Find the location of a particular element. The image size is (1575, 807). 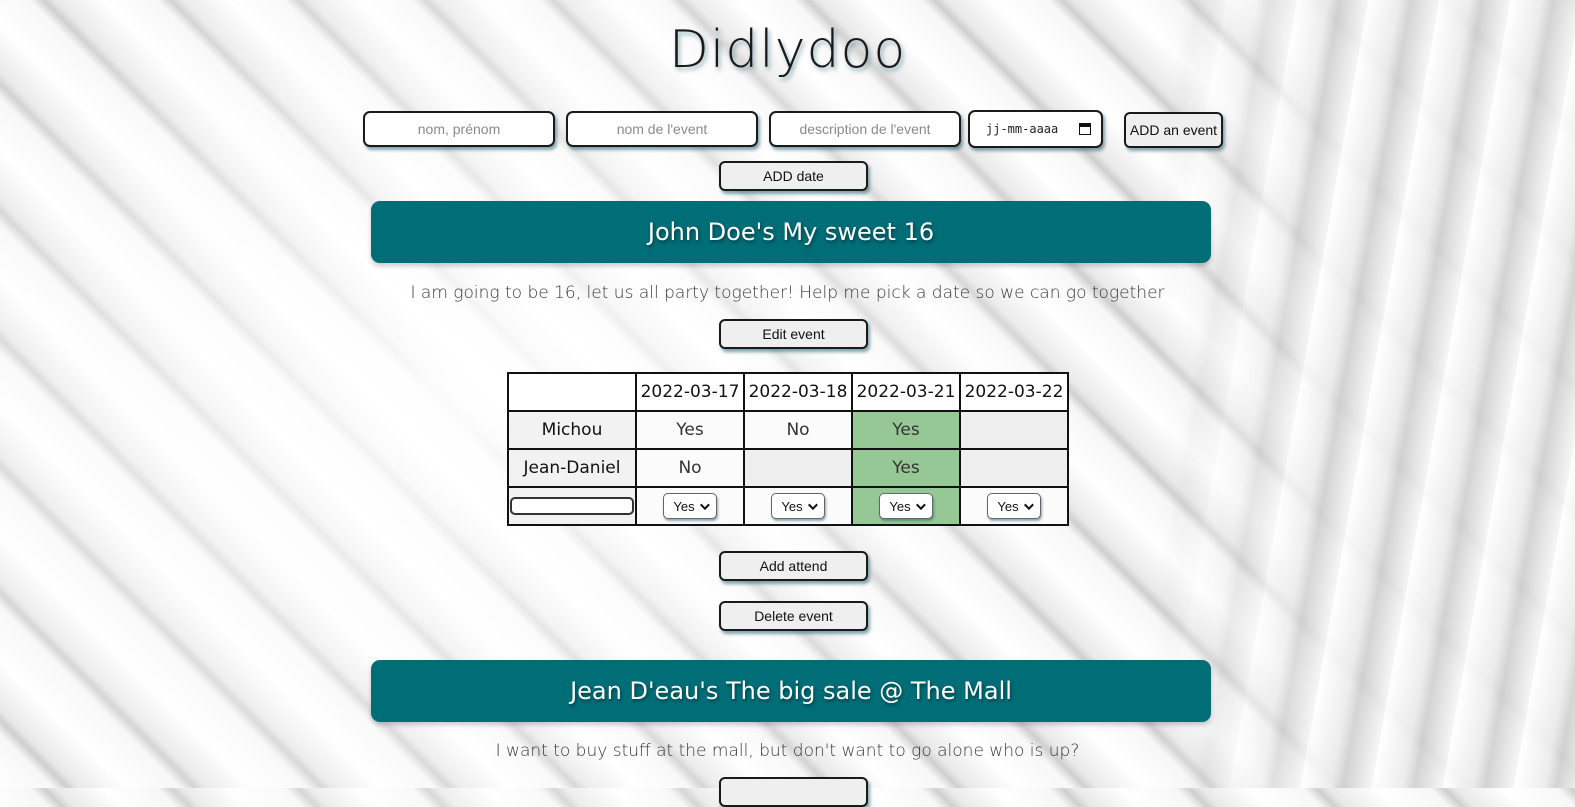

new-attendee-name-input is located at coordinates (572, 506).